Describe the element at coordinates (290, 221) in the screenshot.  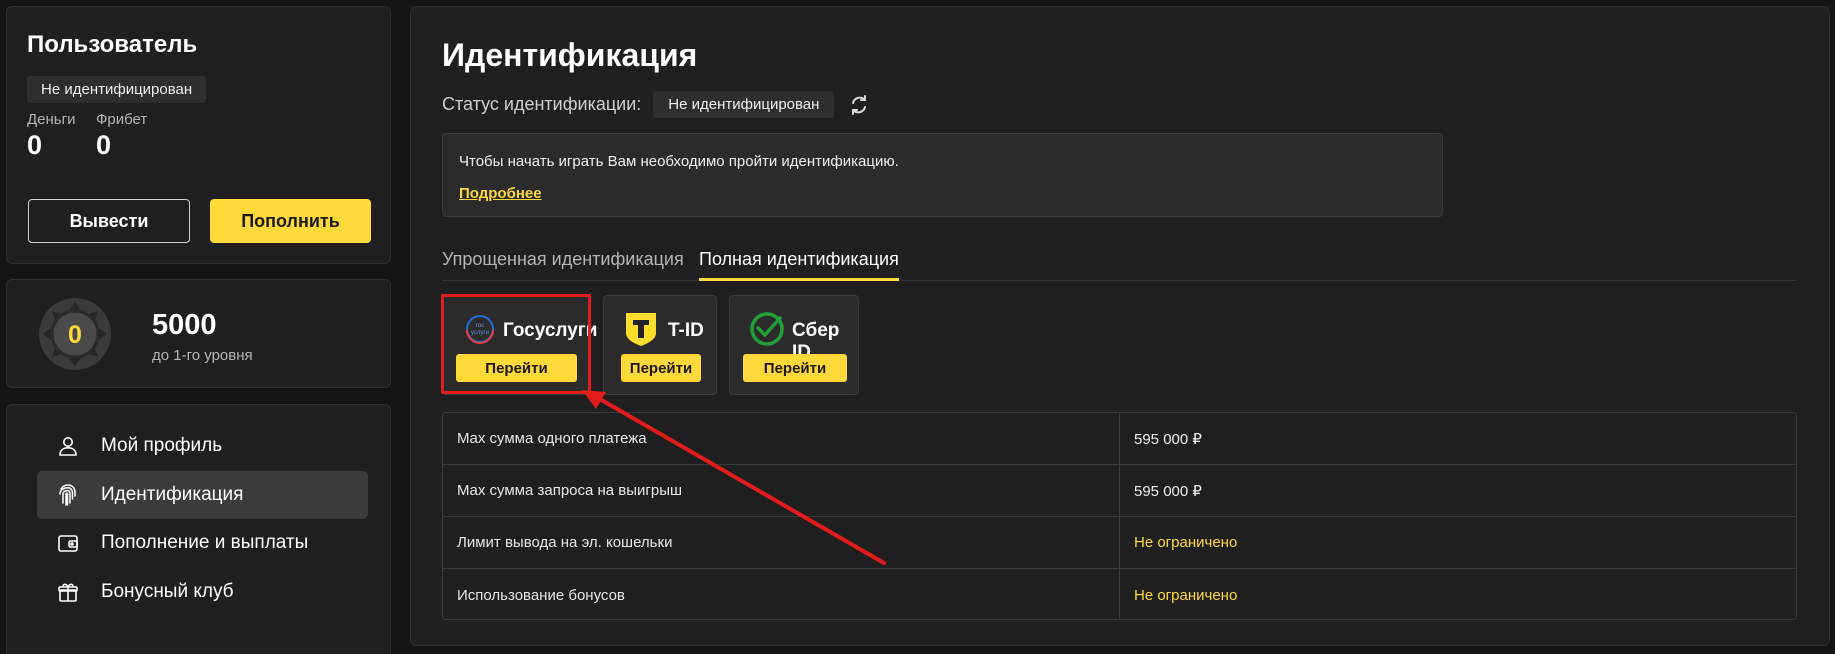
I see `deposit-button: Пополнить` at that location.